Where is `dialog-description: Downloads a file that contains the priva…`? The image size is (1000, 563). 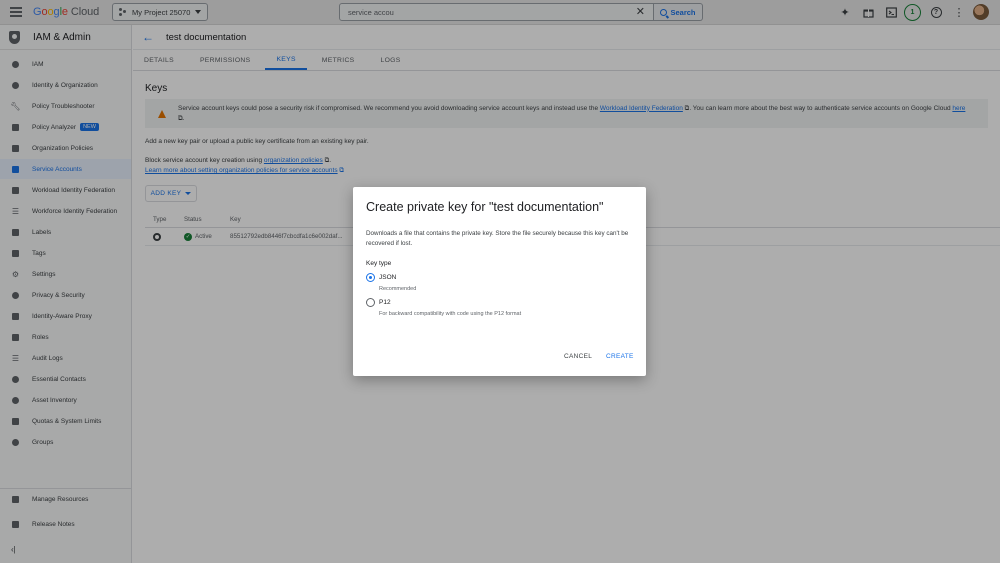
dialog-description: Downloads a file that contains the priva… is located at coordinates (497, 238).